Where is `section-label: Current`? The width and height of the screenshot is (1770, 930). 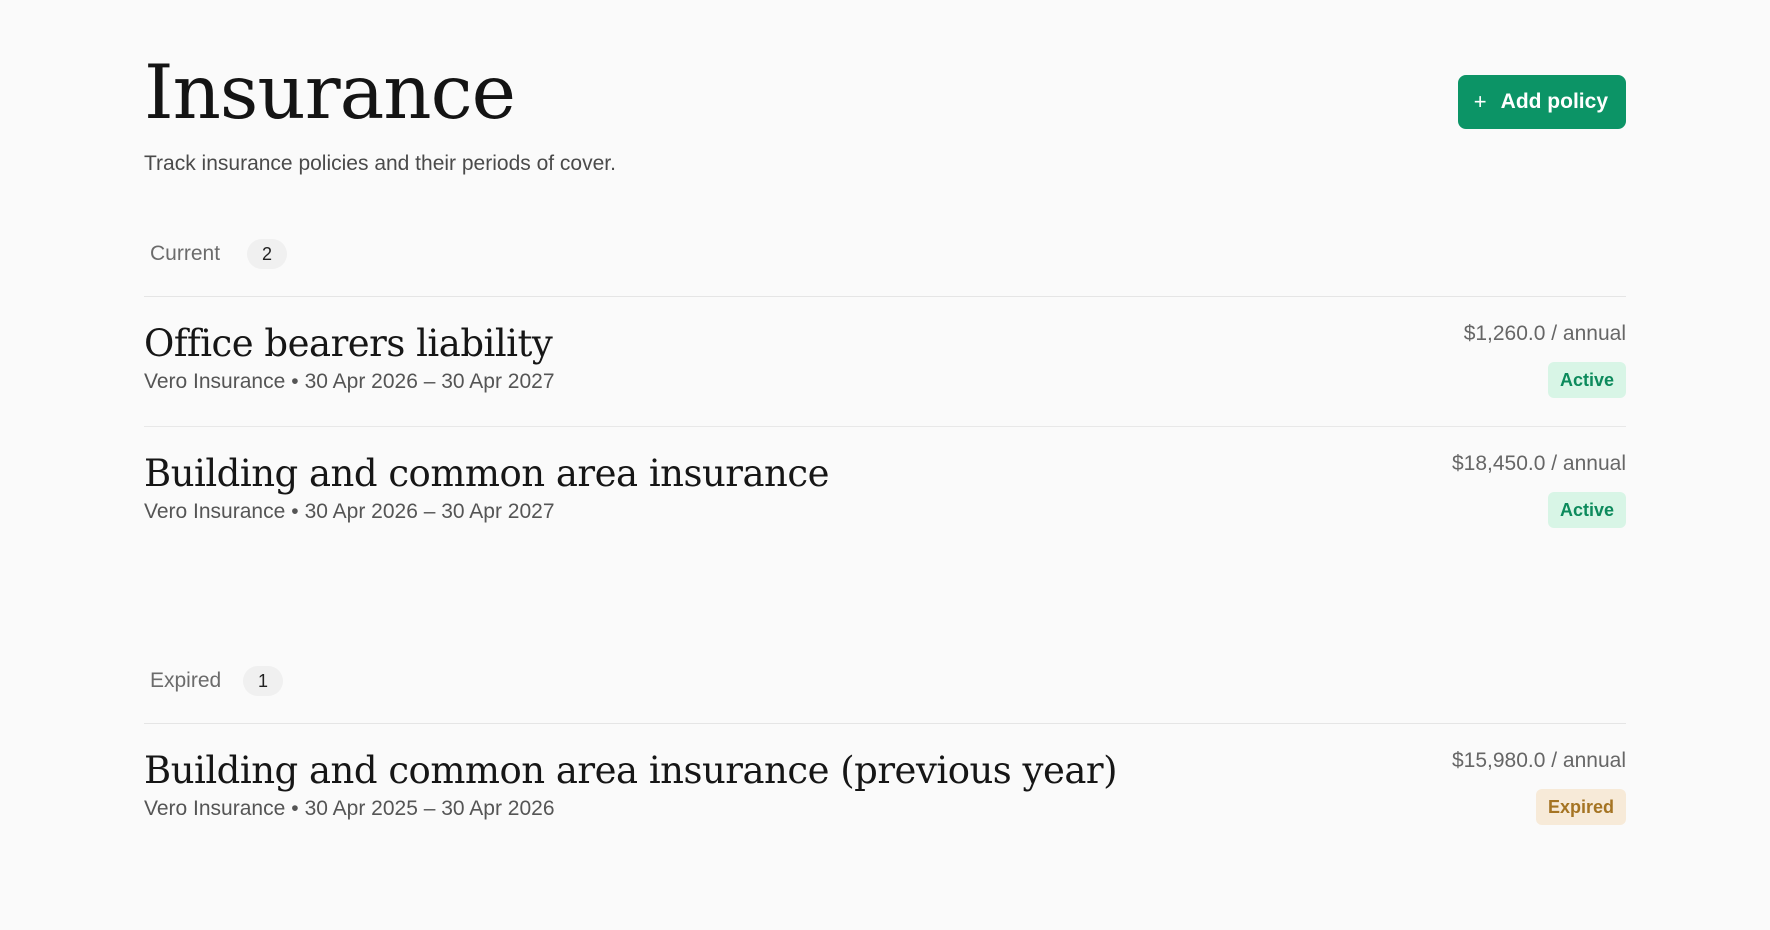
section-label: Current is located at coordinates (185, 253).